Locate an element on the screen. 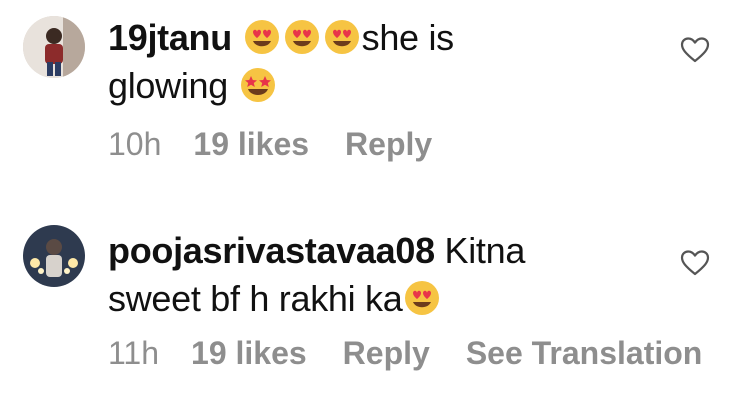  comment-body-line1: Kitna is located at coordinates (485, 250).